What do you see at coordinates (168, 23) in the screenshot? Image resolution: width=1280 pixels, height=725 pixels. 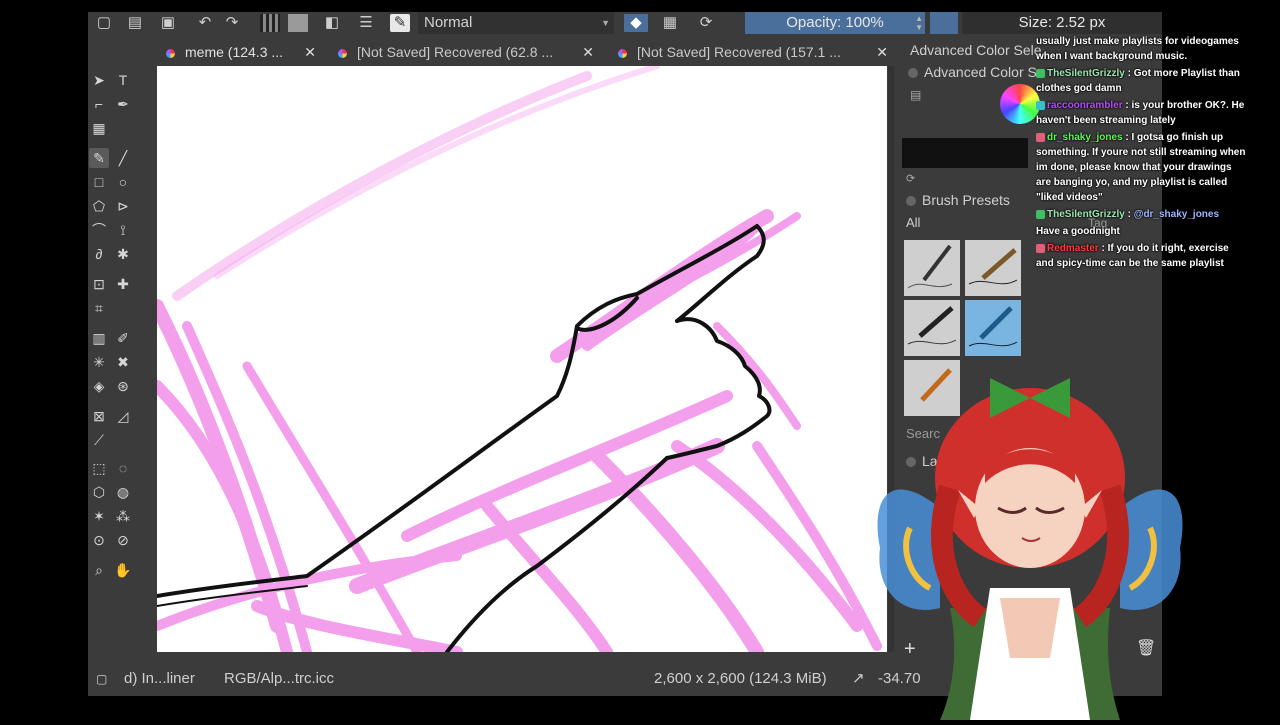 I see `save-icon: ▣` at bounding box center [168, 23].